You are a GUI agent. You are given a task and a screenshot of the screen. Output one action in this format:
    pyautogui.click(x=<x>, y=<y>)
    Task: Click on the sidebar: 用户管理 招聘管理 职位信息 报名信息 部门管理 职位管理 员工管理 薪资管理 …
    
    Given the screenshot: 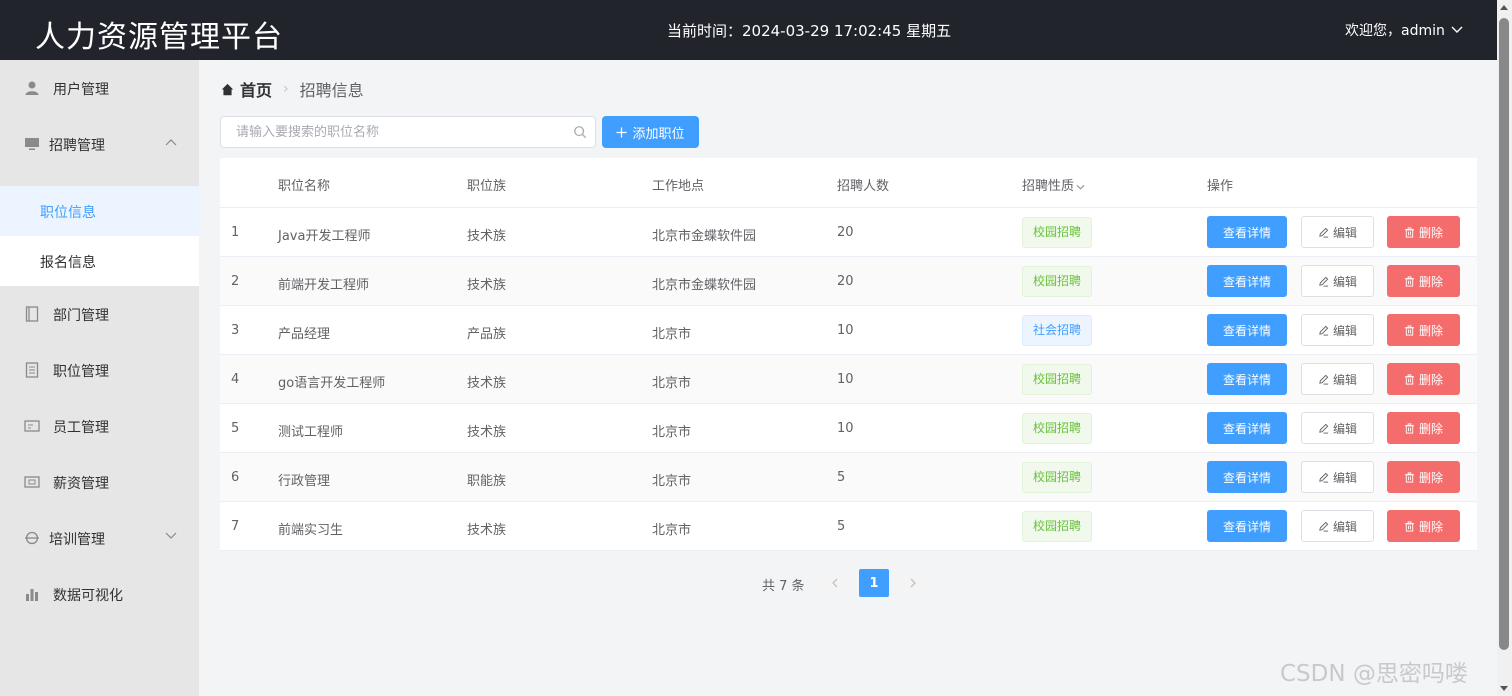 What is the action you would take?
    pyautogui.click(x=99, y=378)
    